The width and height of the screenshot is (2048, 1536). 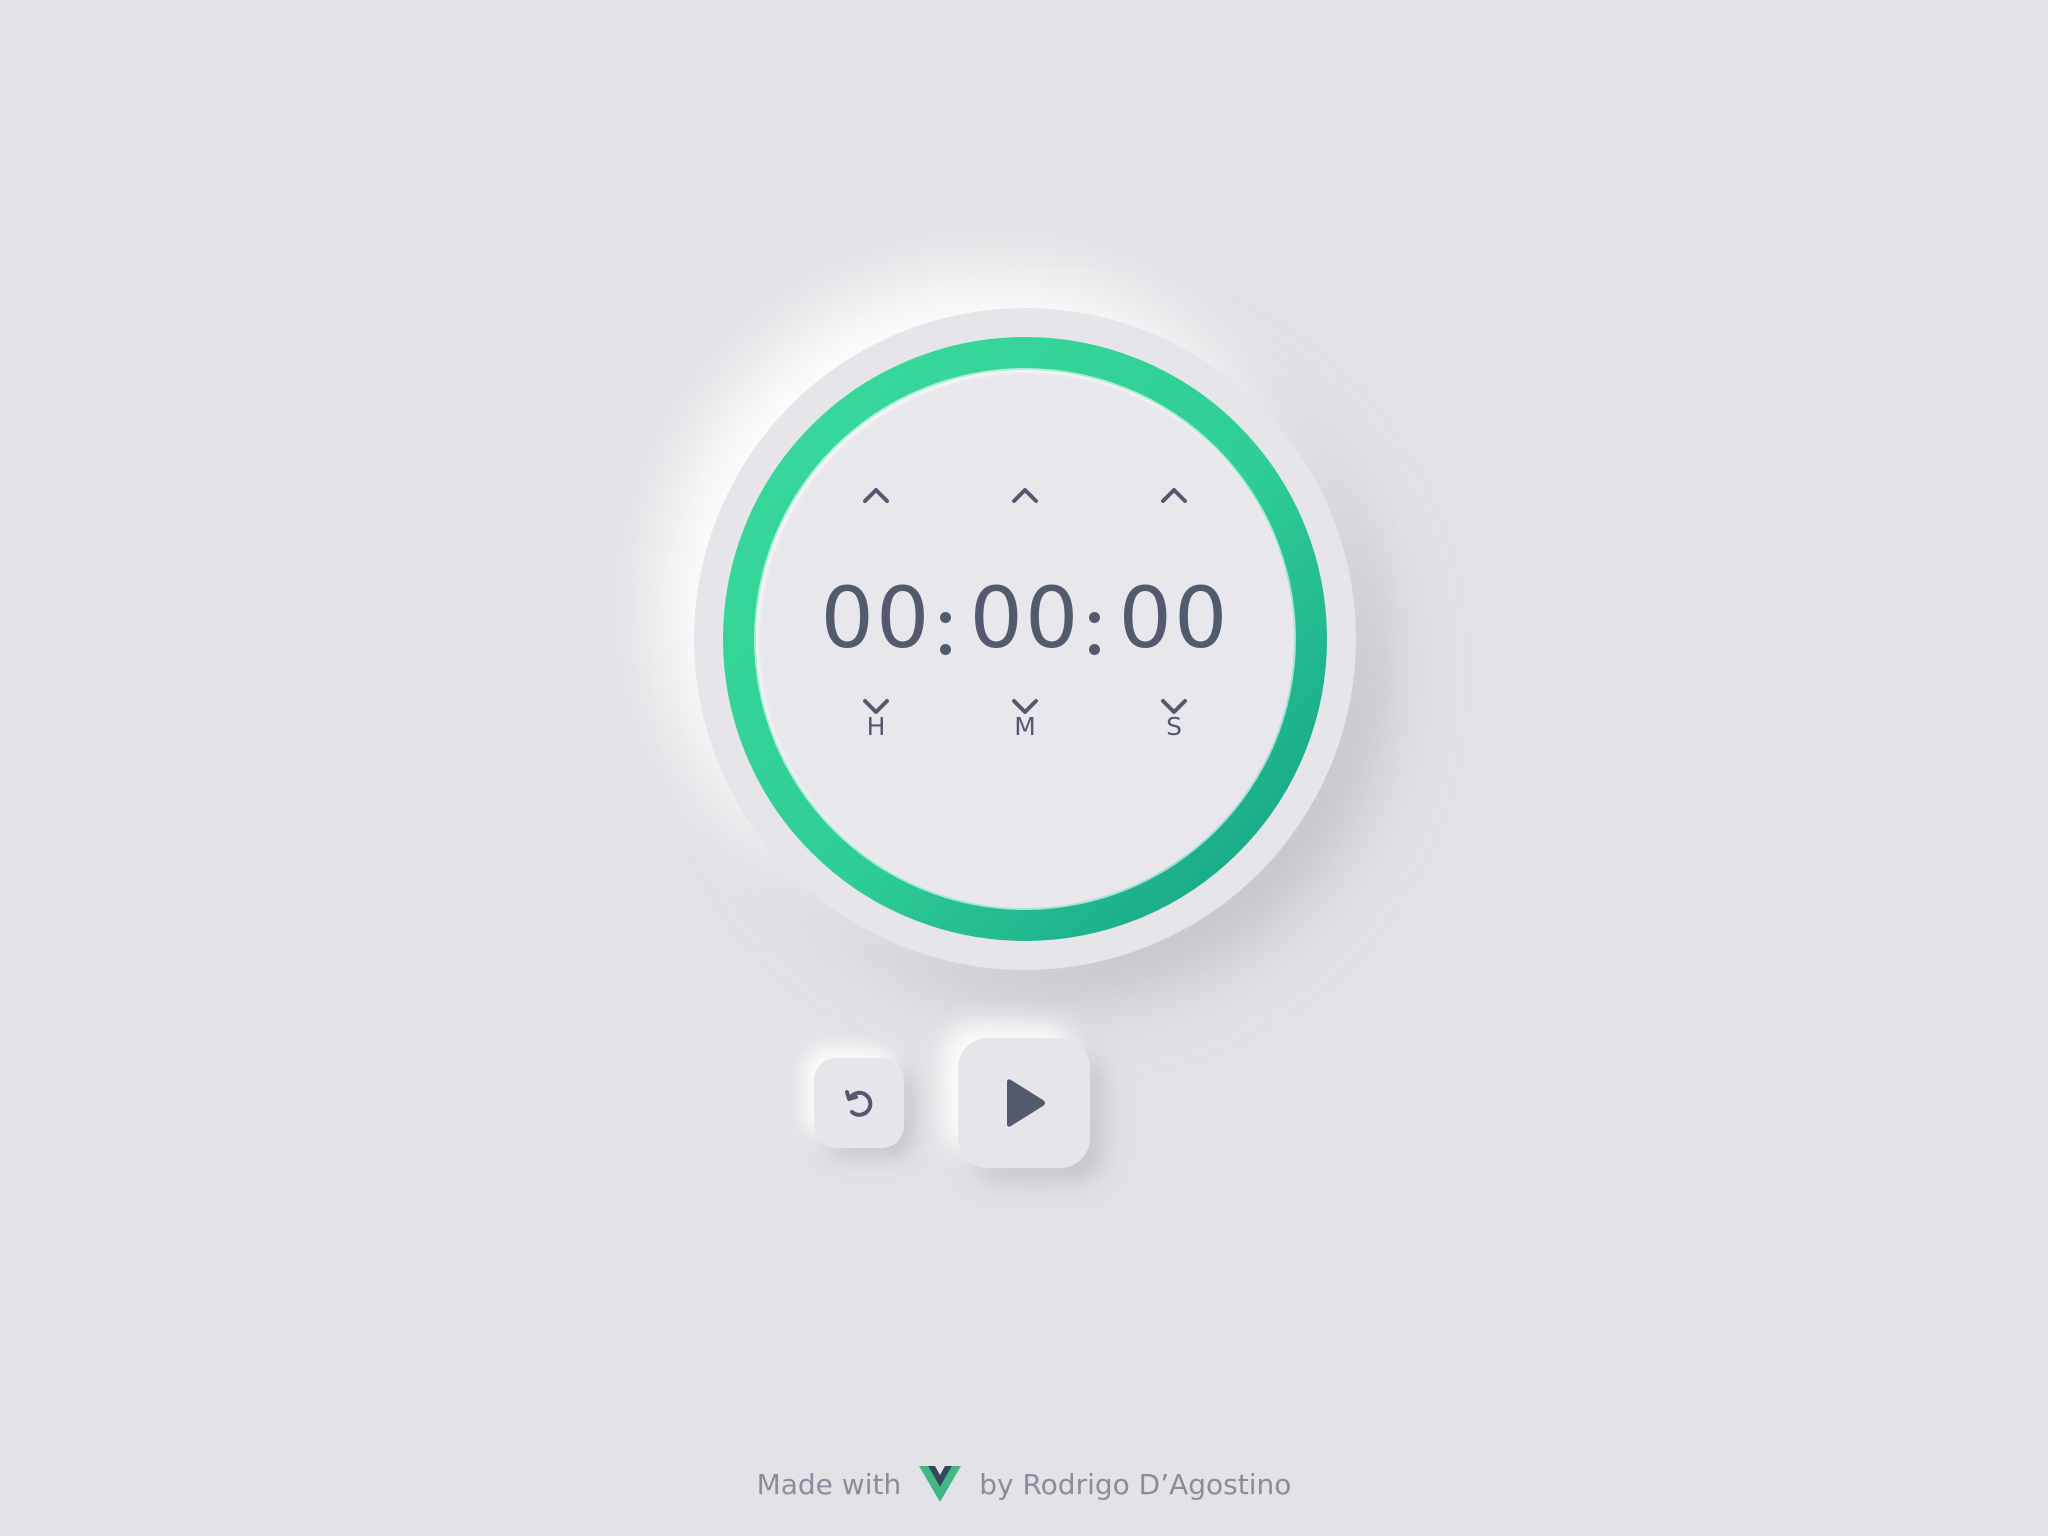 I want to click on footer-made-with: Made with, so click(x=829, y=1484).